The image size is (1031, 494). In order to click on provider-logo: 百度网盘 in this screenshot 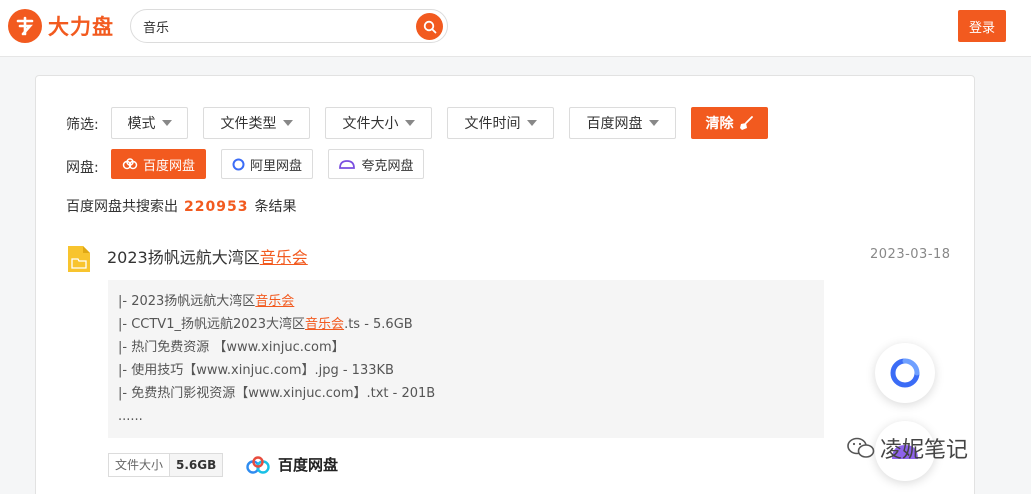, I will do `click(291, 464)`.